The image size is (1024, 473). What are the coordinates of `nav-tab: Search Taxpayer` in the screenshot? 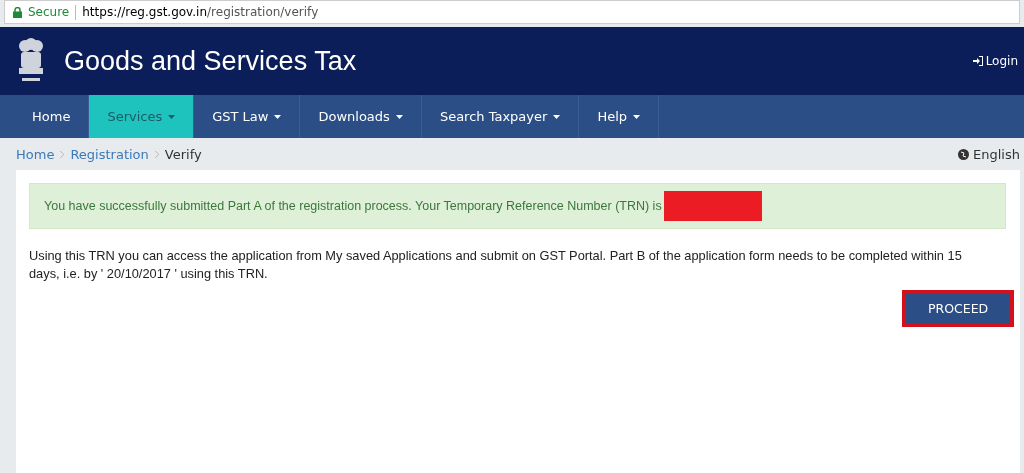 It's located at (500, 116).